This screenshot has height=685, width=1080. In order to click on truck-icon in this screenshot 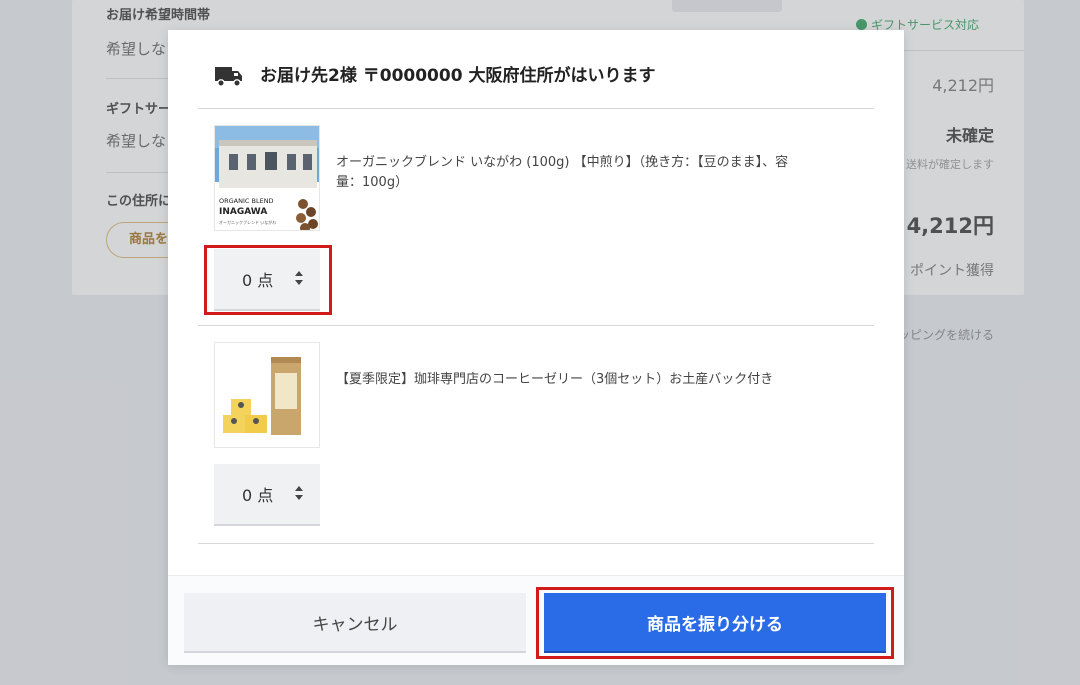, I will do `click(228, 77)`.